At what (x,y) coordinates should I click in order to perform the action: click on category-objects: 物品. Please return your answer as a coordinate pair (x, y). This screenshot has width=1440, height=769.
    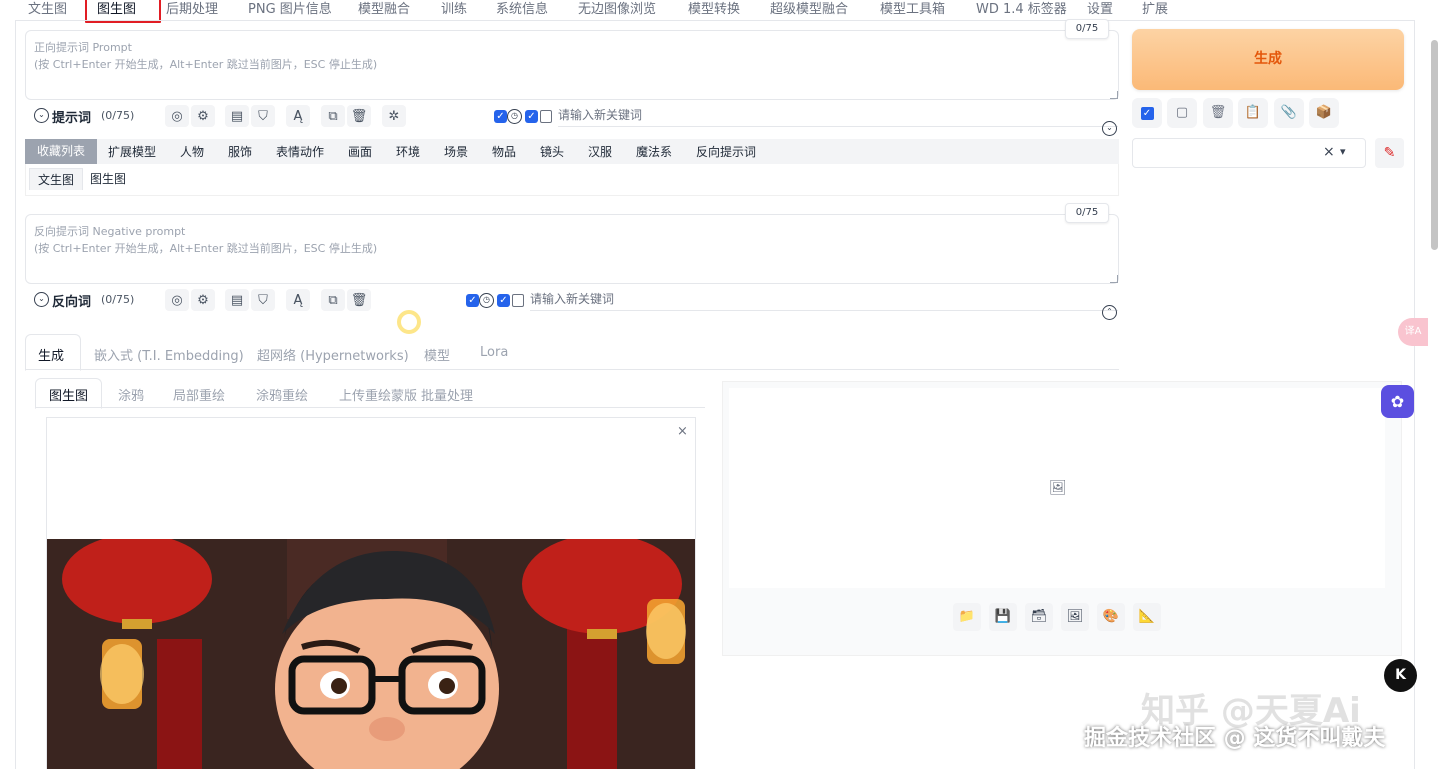
    Looking at the image, I should click on (504, 151).